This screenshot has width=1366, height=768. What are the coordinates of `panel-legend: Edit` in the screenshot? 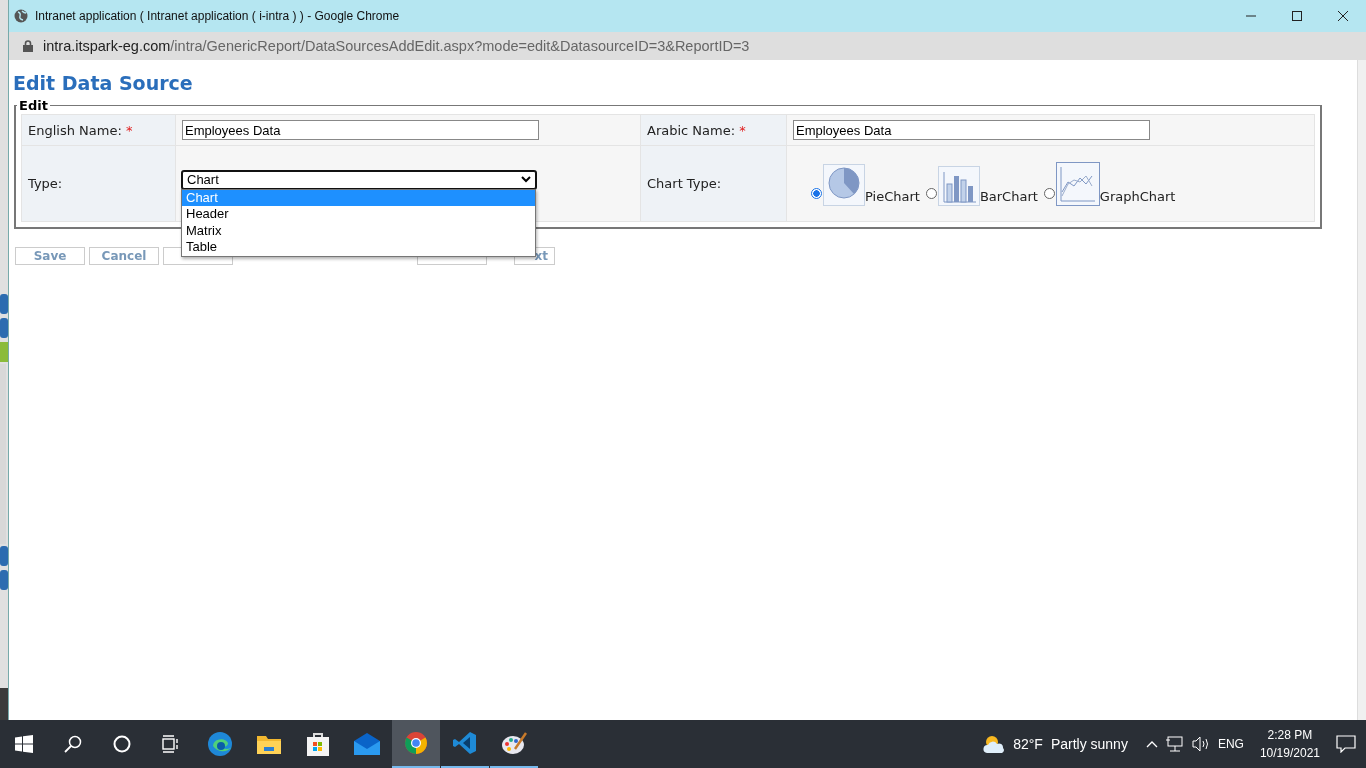 It's located at (33, 105).